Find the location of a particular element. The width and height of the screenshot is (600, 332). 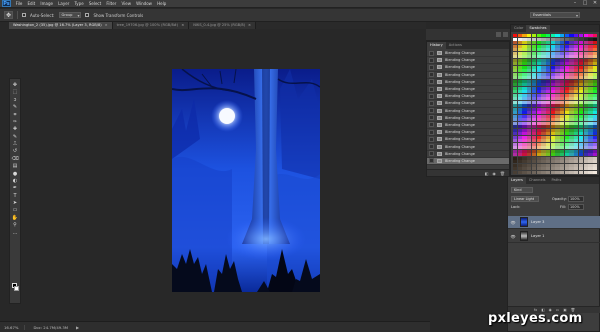

move-tool-preset-icon: ✥ is located at coordinates (8, 15).